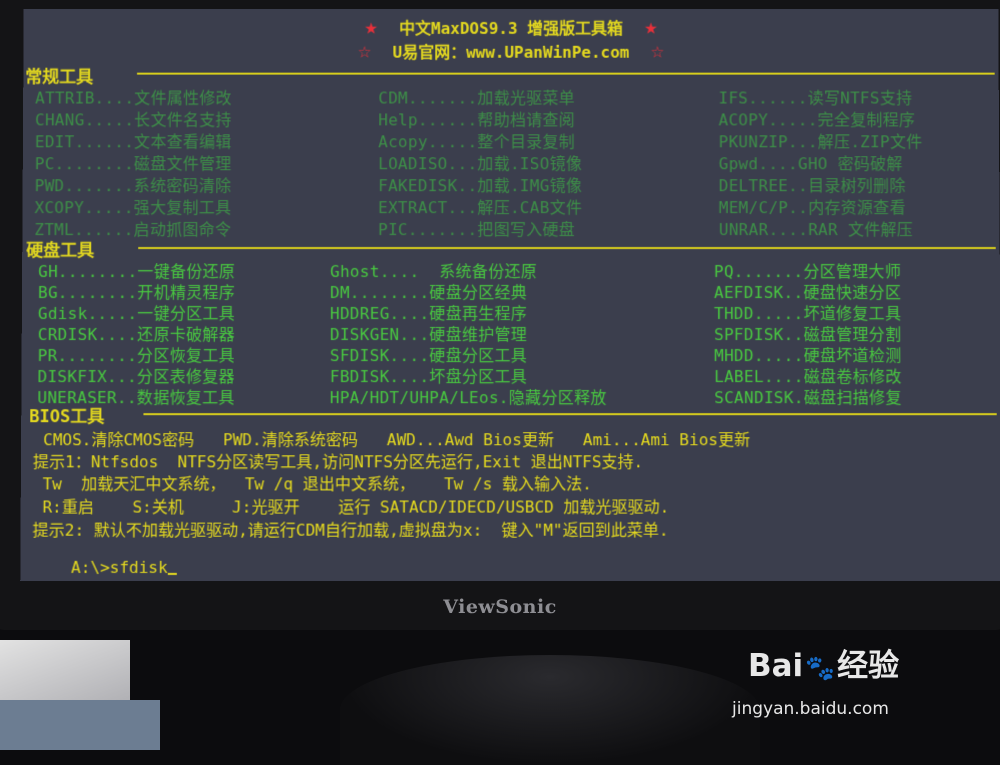  What do you see at coordinates (480, 208) in the screenshot?
I see `general-tool-item: EXTRACT...解压.CAB文件` at bounding box center [480, 208].